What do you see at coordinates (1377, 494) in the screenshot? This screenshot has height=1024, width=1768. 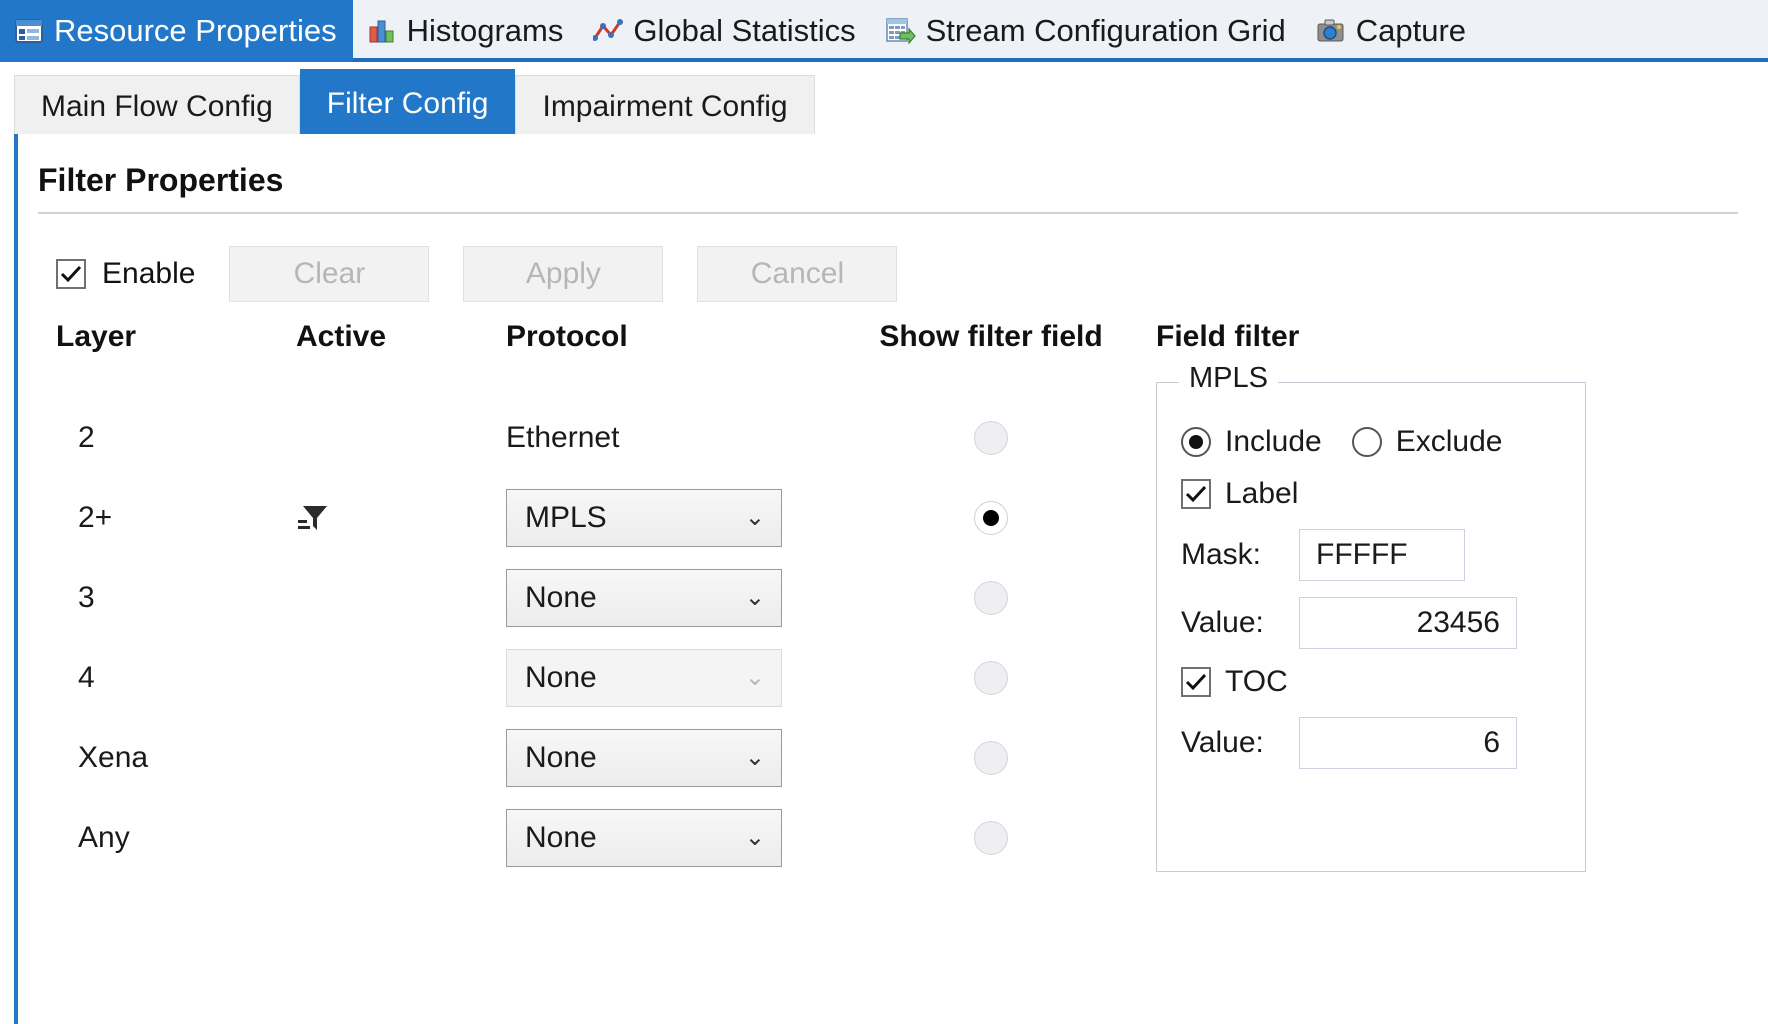 I see `label-checkbox-row: Label` at bounding box center [1377, 494].